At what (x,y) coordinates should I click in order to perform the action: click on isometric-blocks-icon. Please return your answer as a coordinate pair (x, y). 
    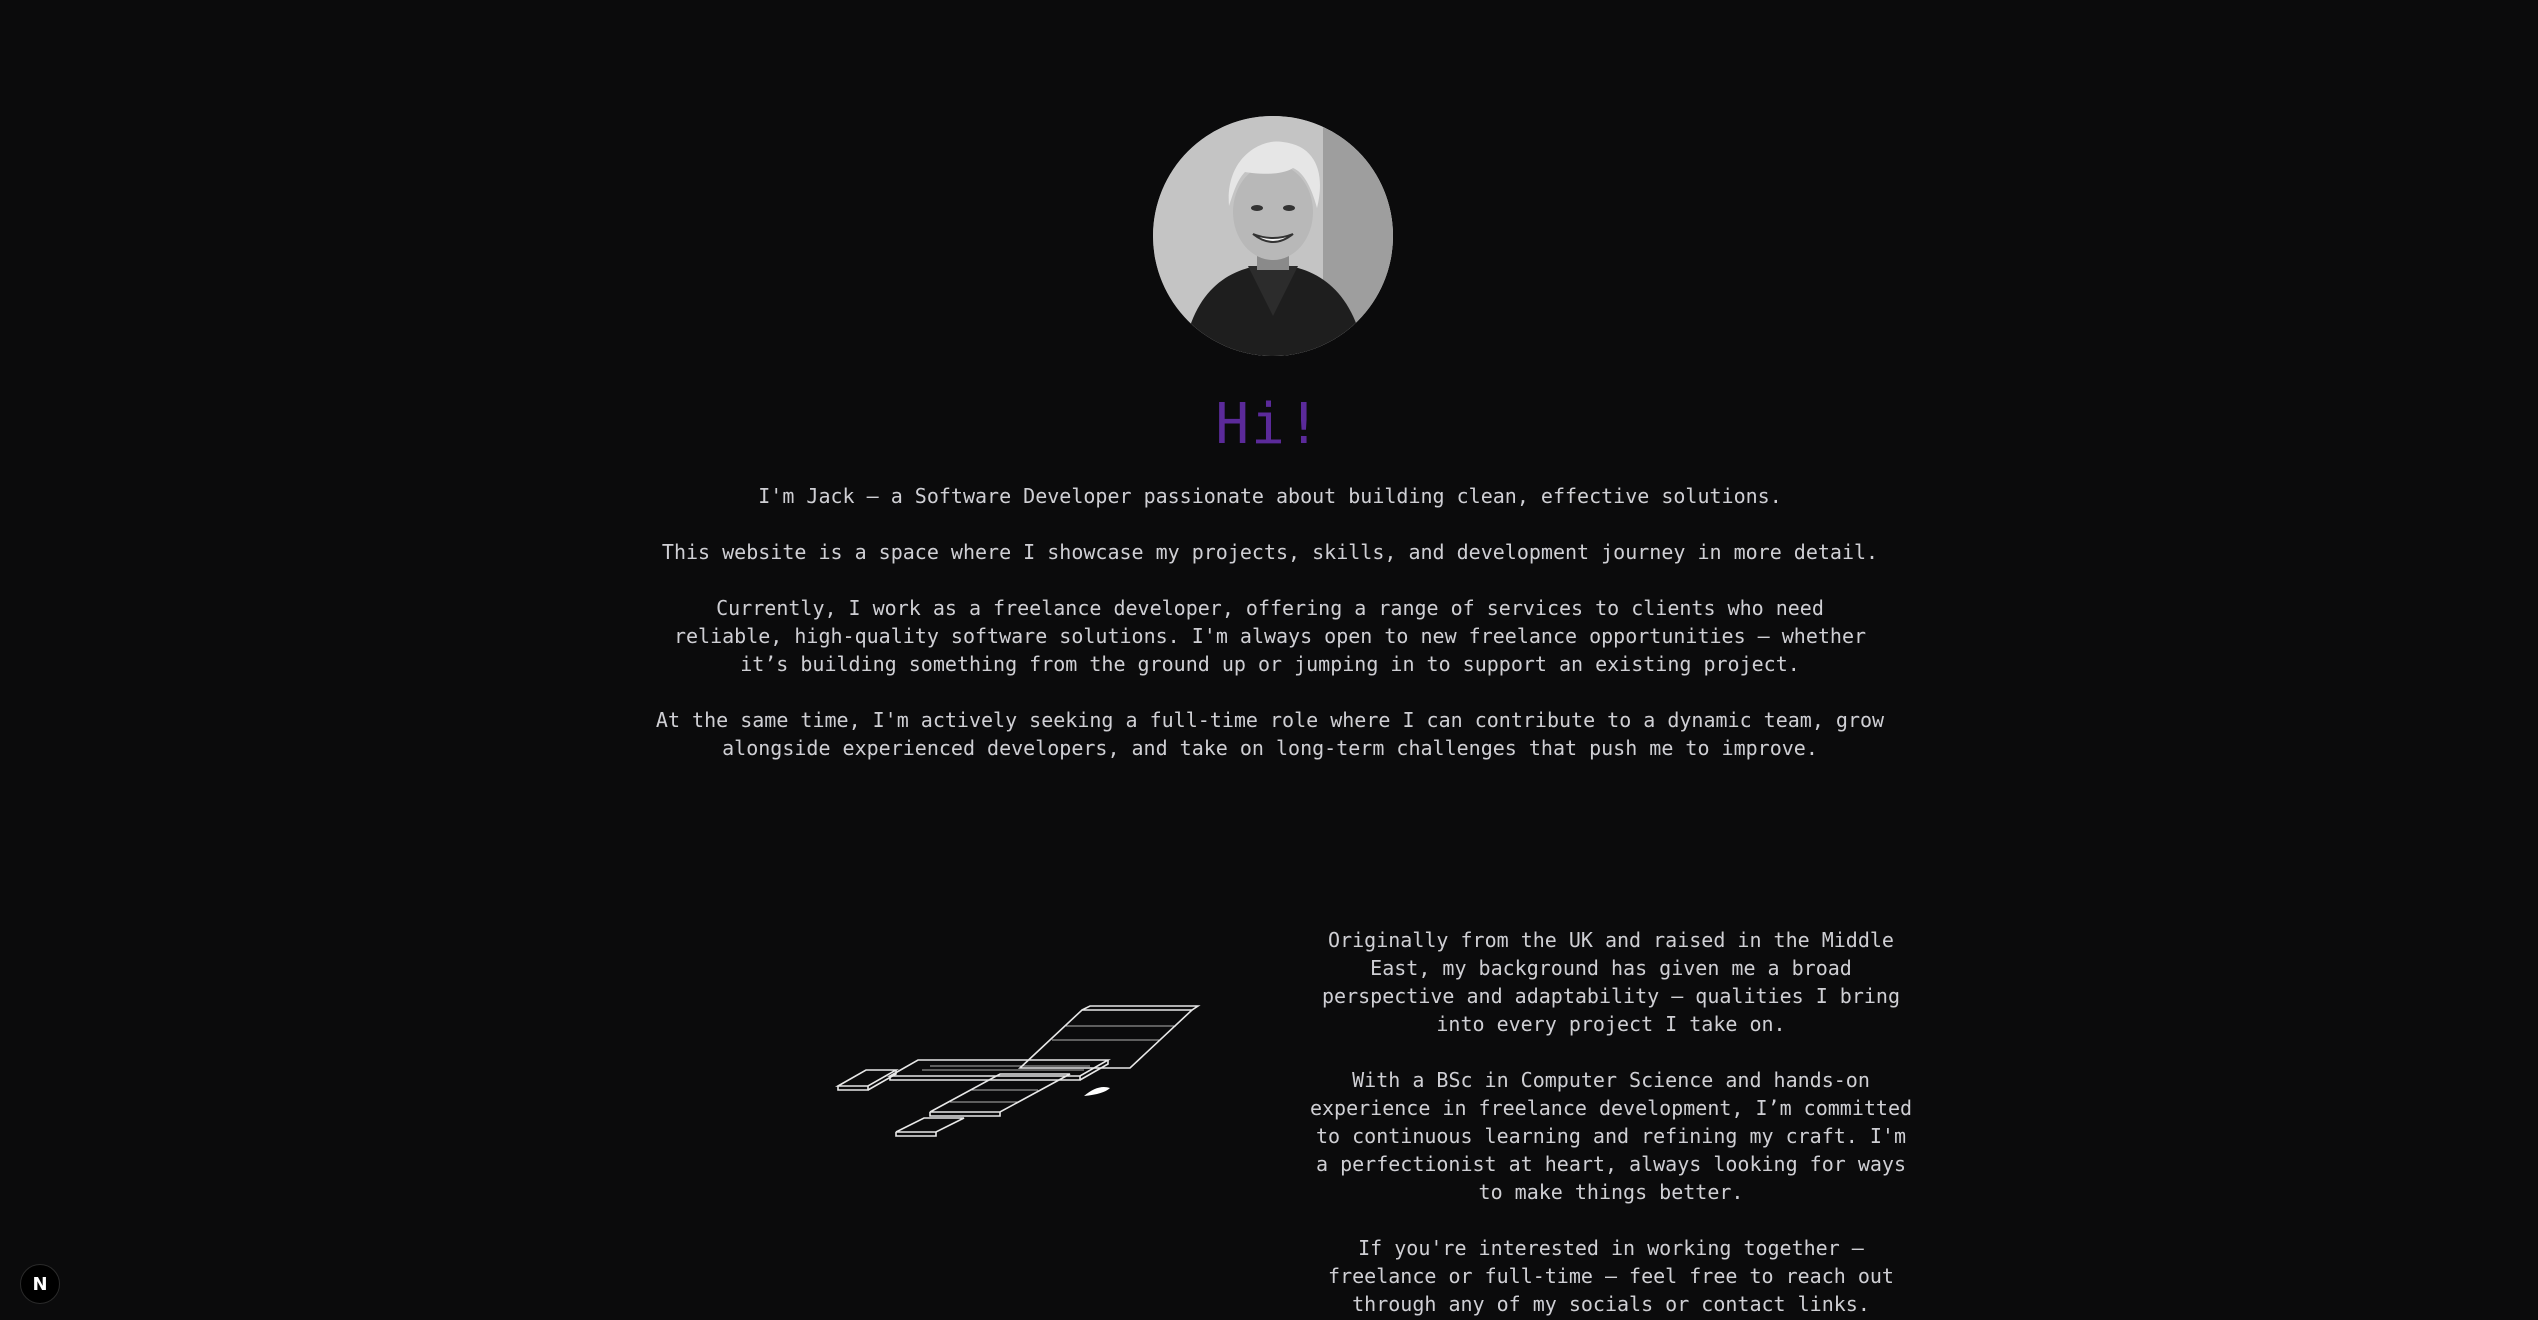
    Looking at the image, I should click on (1017, 1071).